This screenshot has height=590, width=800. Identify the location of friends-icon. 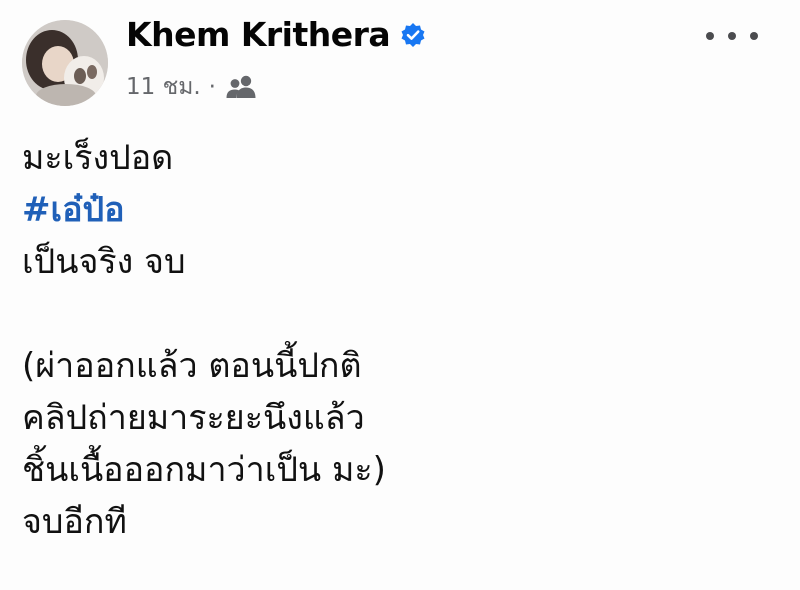
(241, 87).